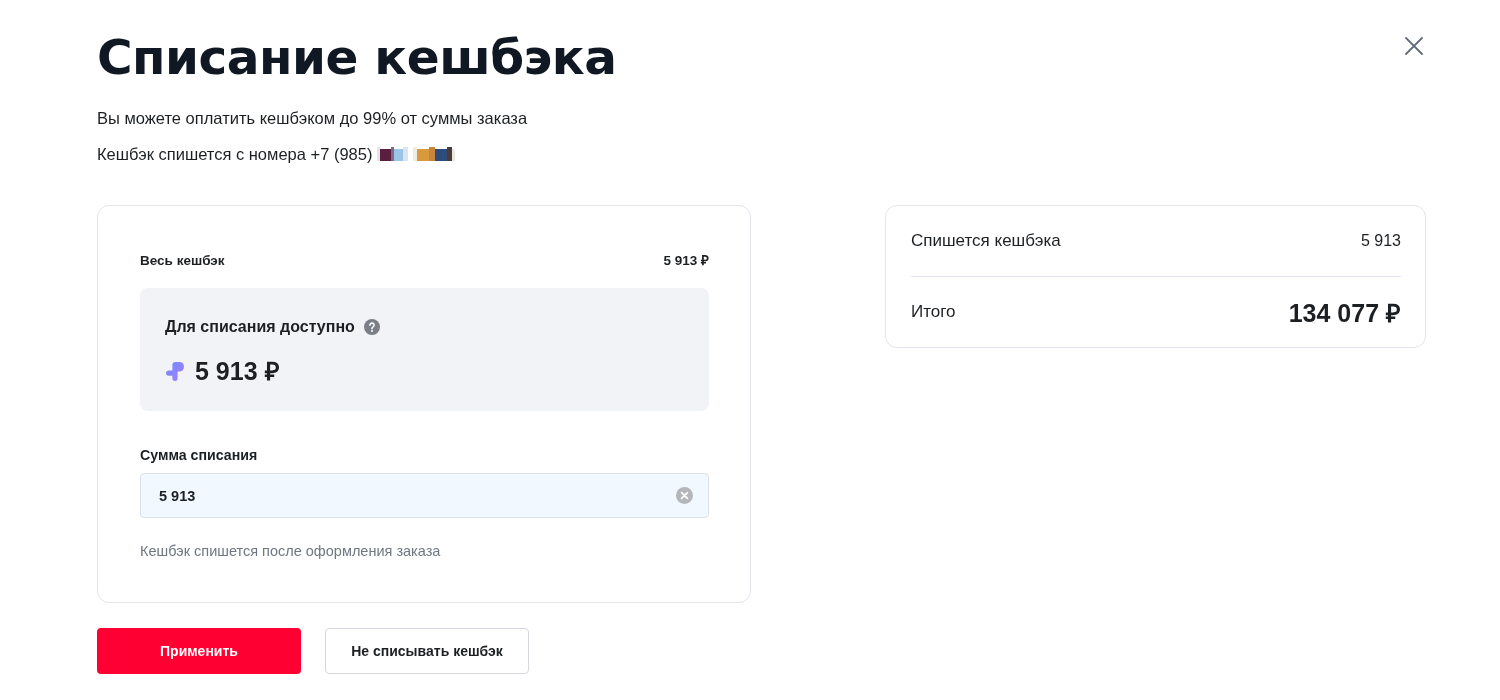 This screenshot has height=700, width=1500. I want to click on apply-button: Применить, so click(199, 651).